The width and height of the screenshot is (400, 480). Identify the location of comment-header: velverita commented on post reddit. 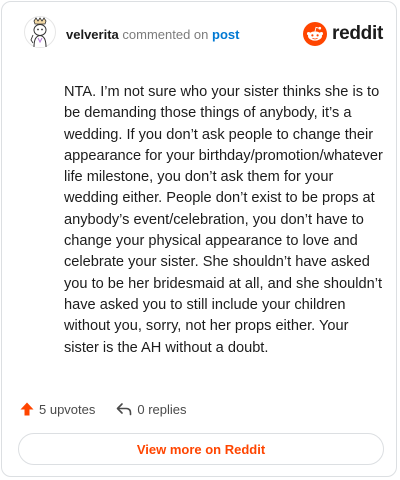
(199, 32).